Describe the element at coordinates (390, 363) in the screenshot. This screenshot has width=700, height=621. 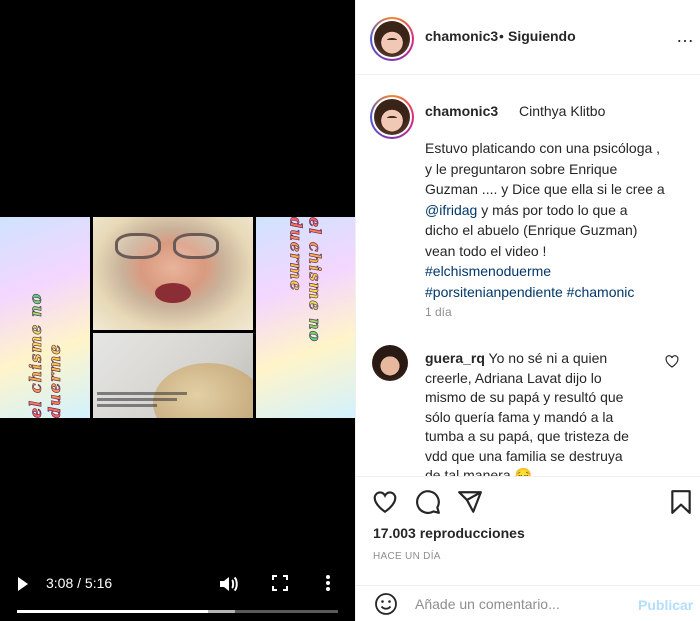
I see `commenter-avatar` at that location.